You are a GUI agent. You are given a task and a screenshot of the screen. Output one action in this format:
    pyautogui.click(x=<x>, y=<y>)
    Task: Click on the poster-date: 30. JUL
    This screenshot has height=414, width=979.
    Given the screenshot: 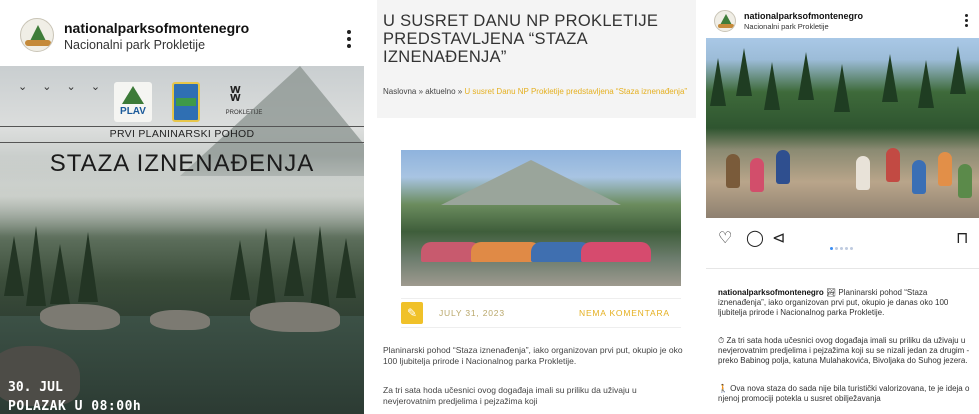 What is the action you would take?
    pyautogui.click(x=35, y=387)
    